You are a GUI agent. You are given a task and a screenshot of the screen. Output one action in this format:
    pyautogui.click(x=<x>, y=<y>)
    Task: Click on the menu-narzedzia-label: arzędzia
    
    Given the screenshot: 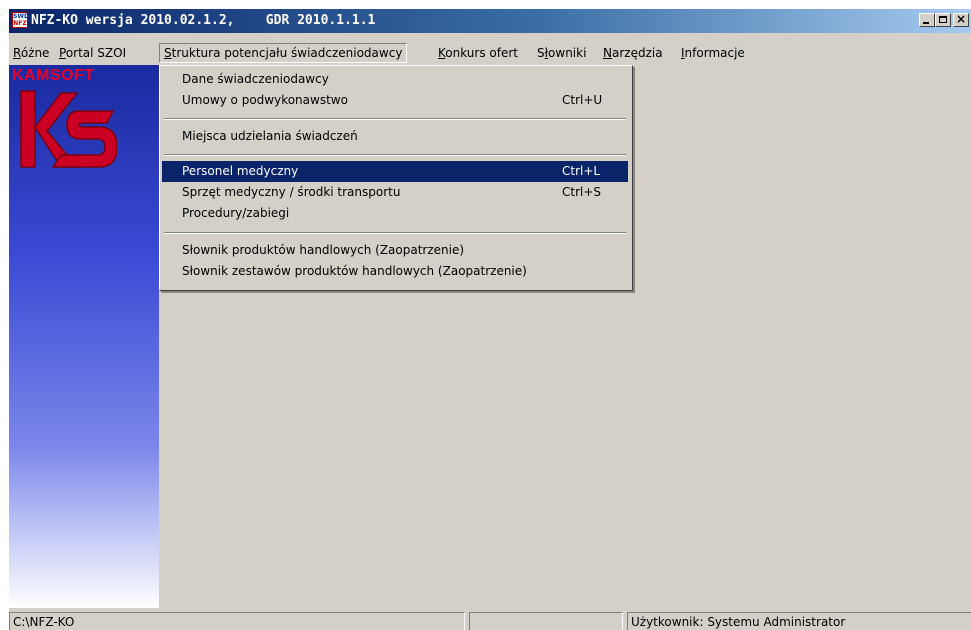 What is the action you would take?
    pyautogui.click(x=637, y=53)
    